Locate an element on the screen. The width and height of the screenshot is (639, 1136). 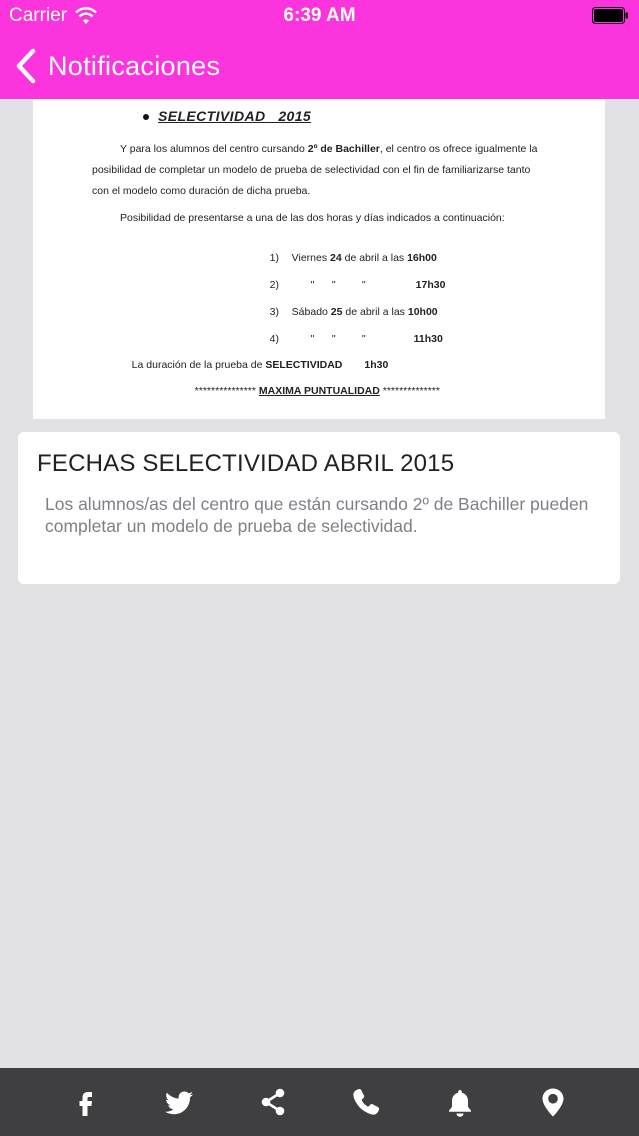
status-time: 6:39 AM is located at coordinates (319, 15).